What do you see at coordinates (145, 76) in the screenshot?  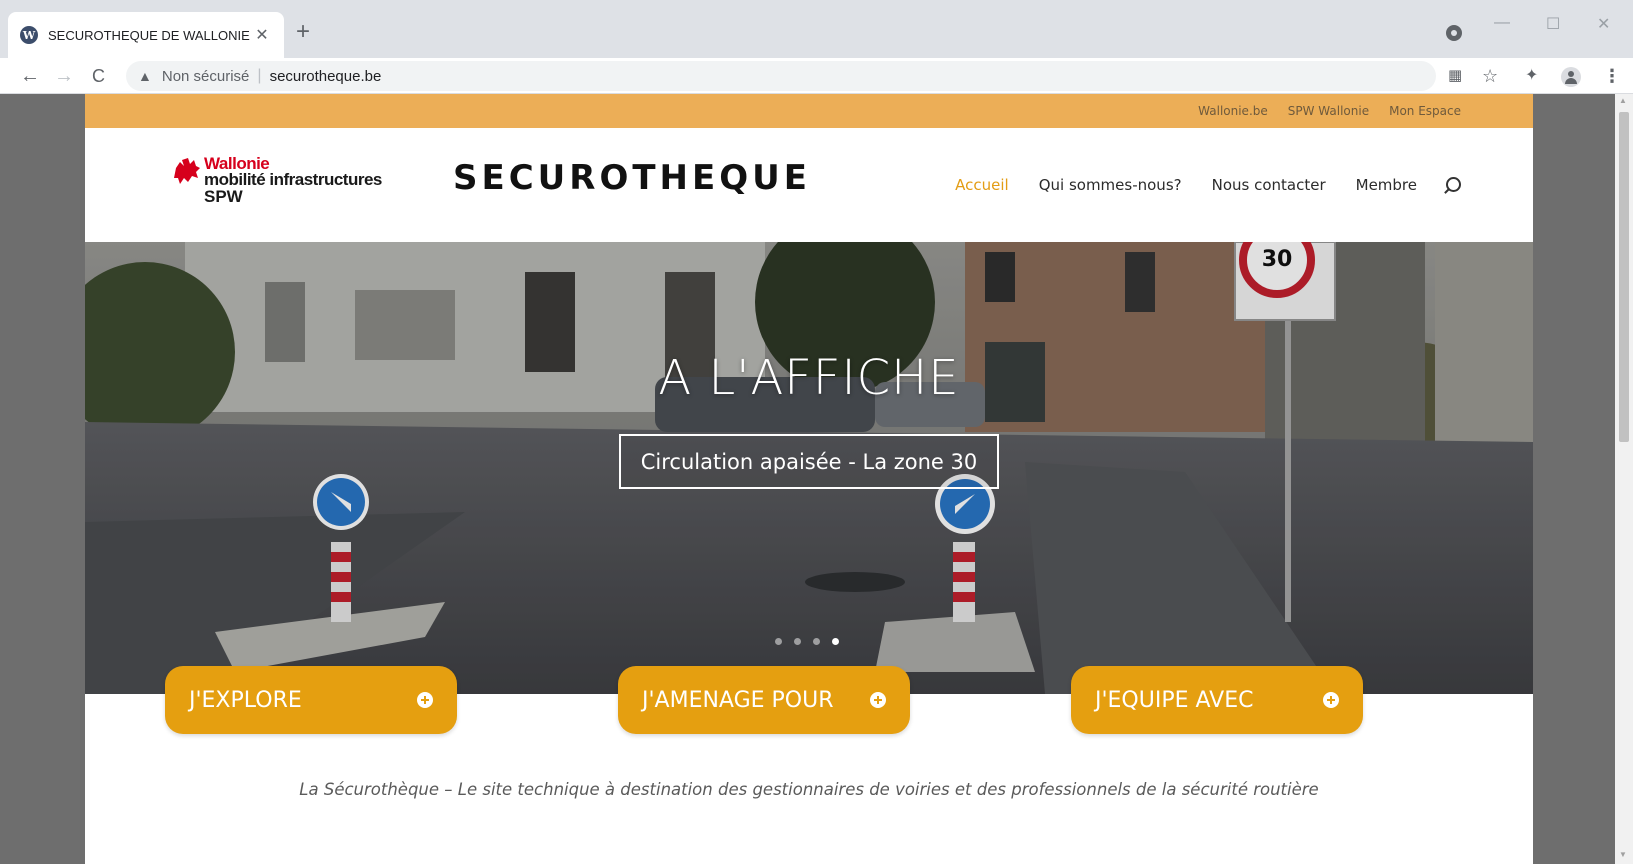 I see `warning-icon: ▲` at bounding box center [145, 76].